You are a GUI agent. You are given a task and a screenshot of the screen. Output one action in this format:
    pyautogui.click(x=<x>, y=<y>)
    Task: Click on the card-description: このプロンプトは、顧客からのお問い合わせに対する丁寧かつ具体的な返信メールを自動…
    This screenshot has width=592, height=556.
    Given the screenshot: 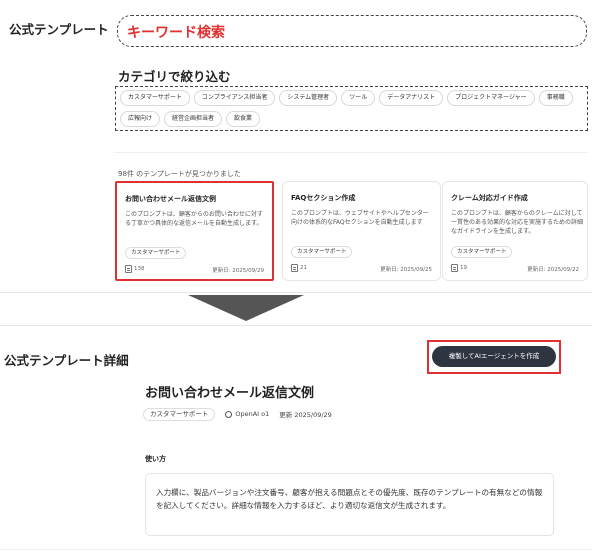 What is the action you would take?
    pyautogui.click(x=194, y=219)
    